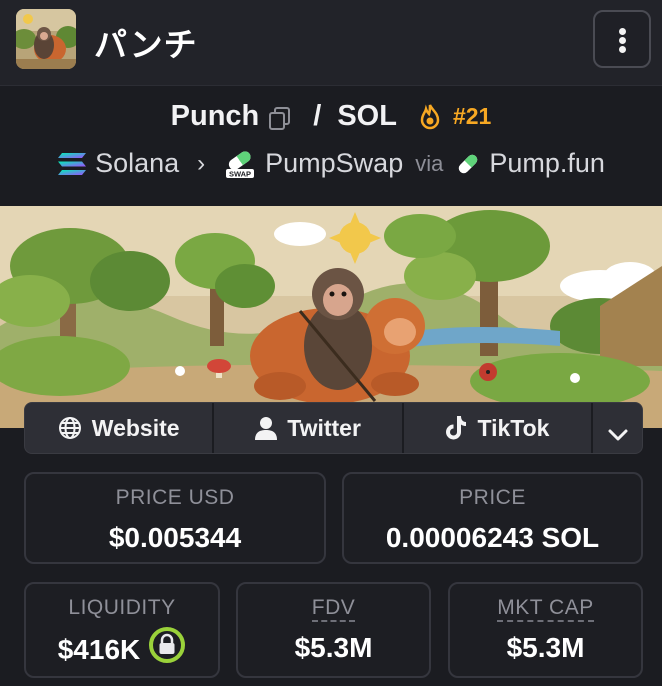 Image resolution: width=662 pixels, height=686 pixels. I want to click on liquidity-value-row: $416K, so click(122, 649).